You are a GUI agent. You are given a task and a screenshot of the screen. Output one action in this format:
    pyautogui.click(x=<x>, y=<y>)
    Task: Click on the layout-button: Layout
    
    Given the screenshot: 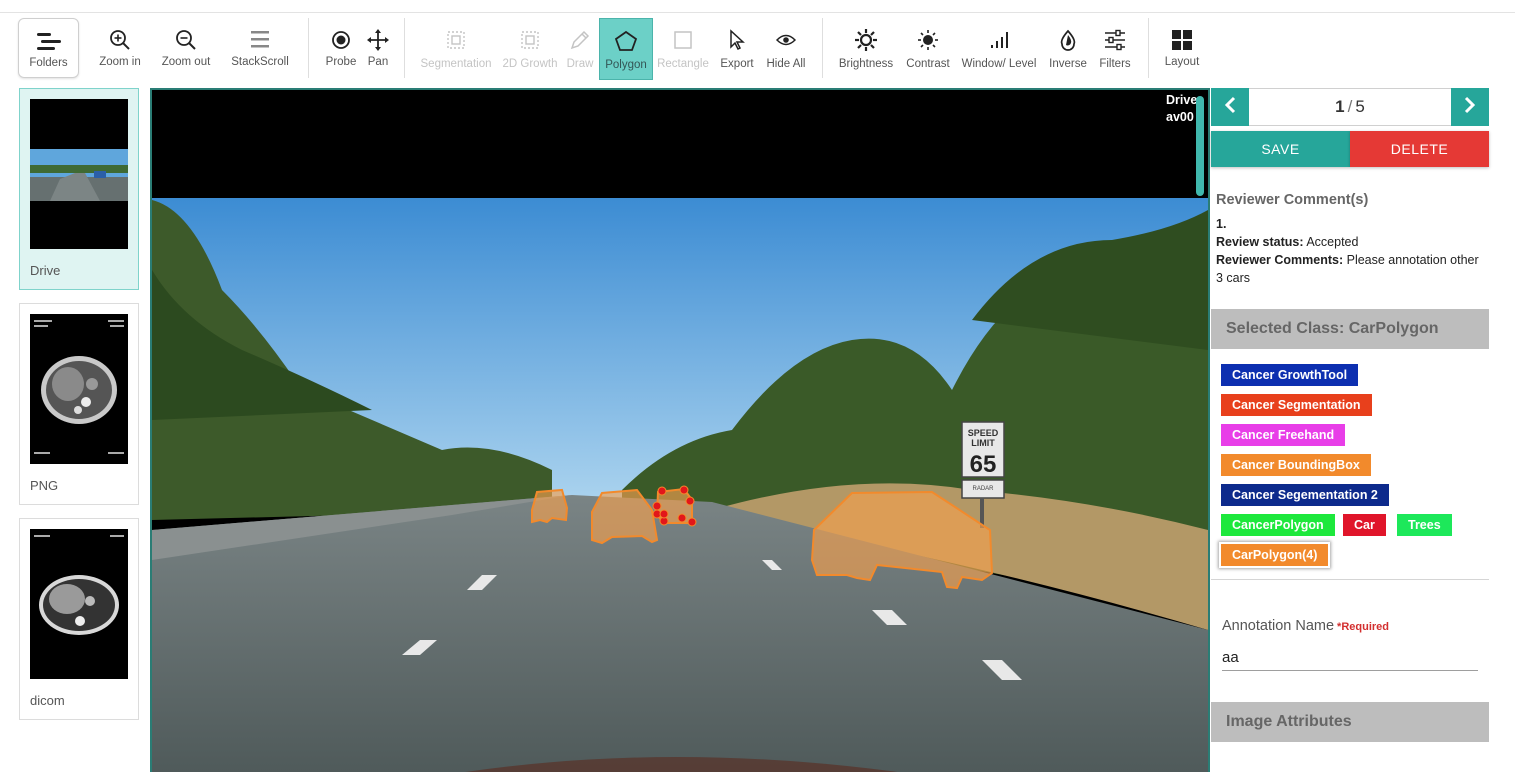 What is the action you would take?
    pyautogui.click(x=1182, y=49)
    